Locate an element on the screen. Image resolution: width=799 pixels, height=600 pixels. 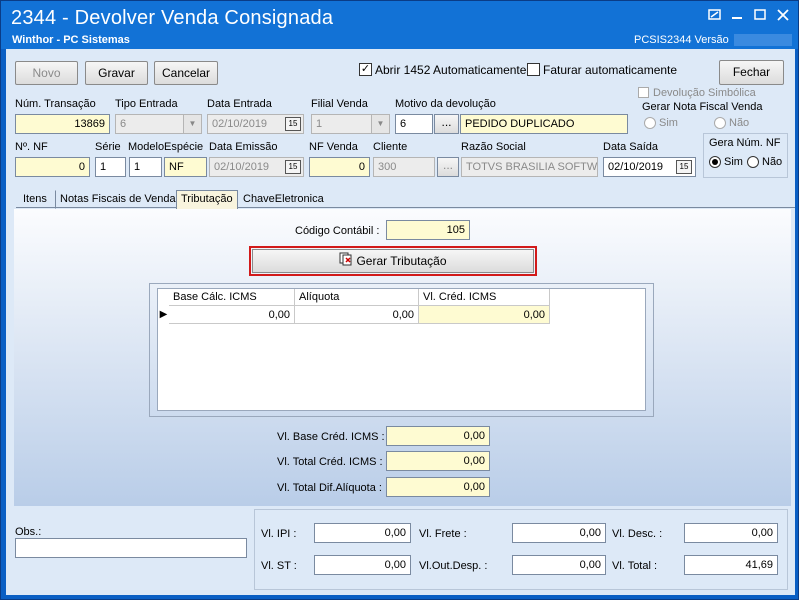
gerar-tributacao-label: Gerar Tributação is located at coordinates (401, 261).